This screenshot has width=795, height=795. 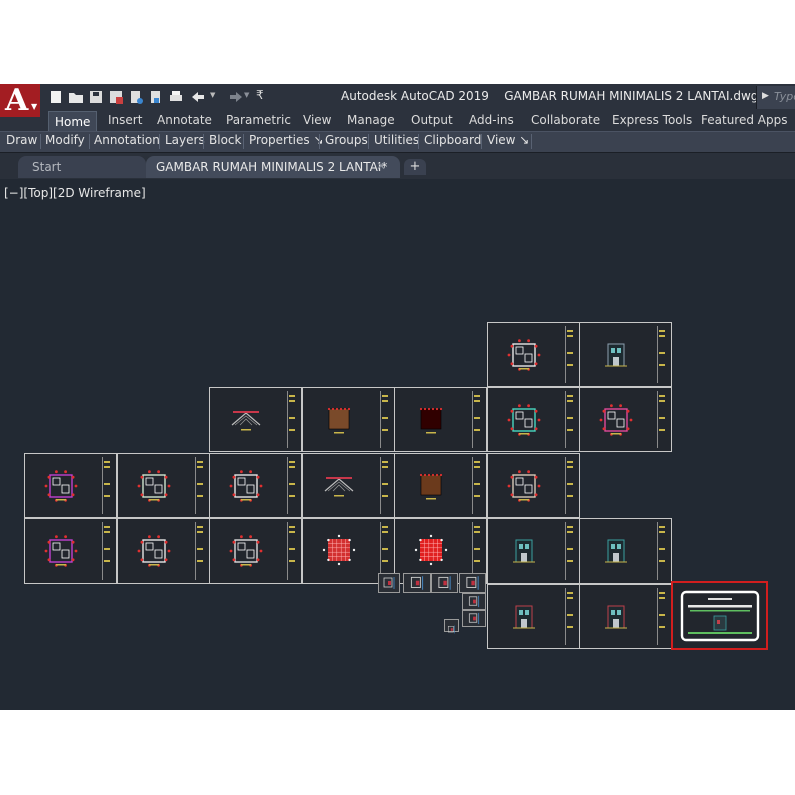 I want to click on tab-featured-apps: Featured Apps, so click(x=744, y=120).